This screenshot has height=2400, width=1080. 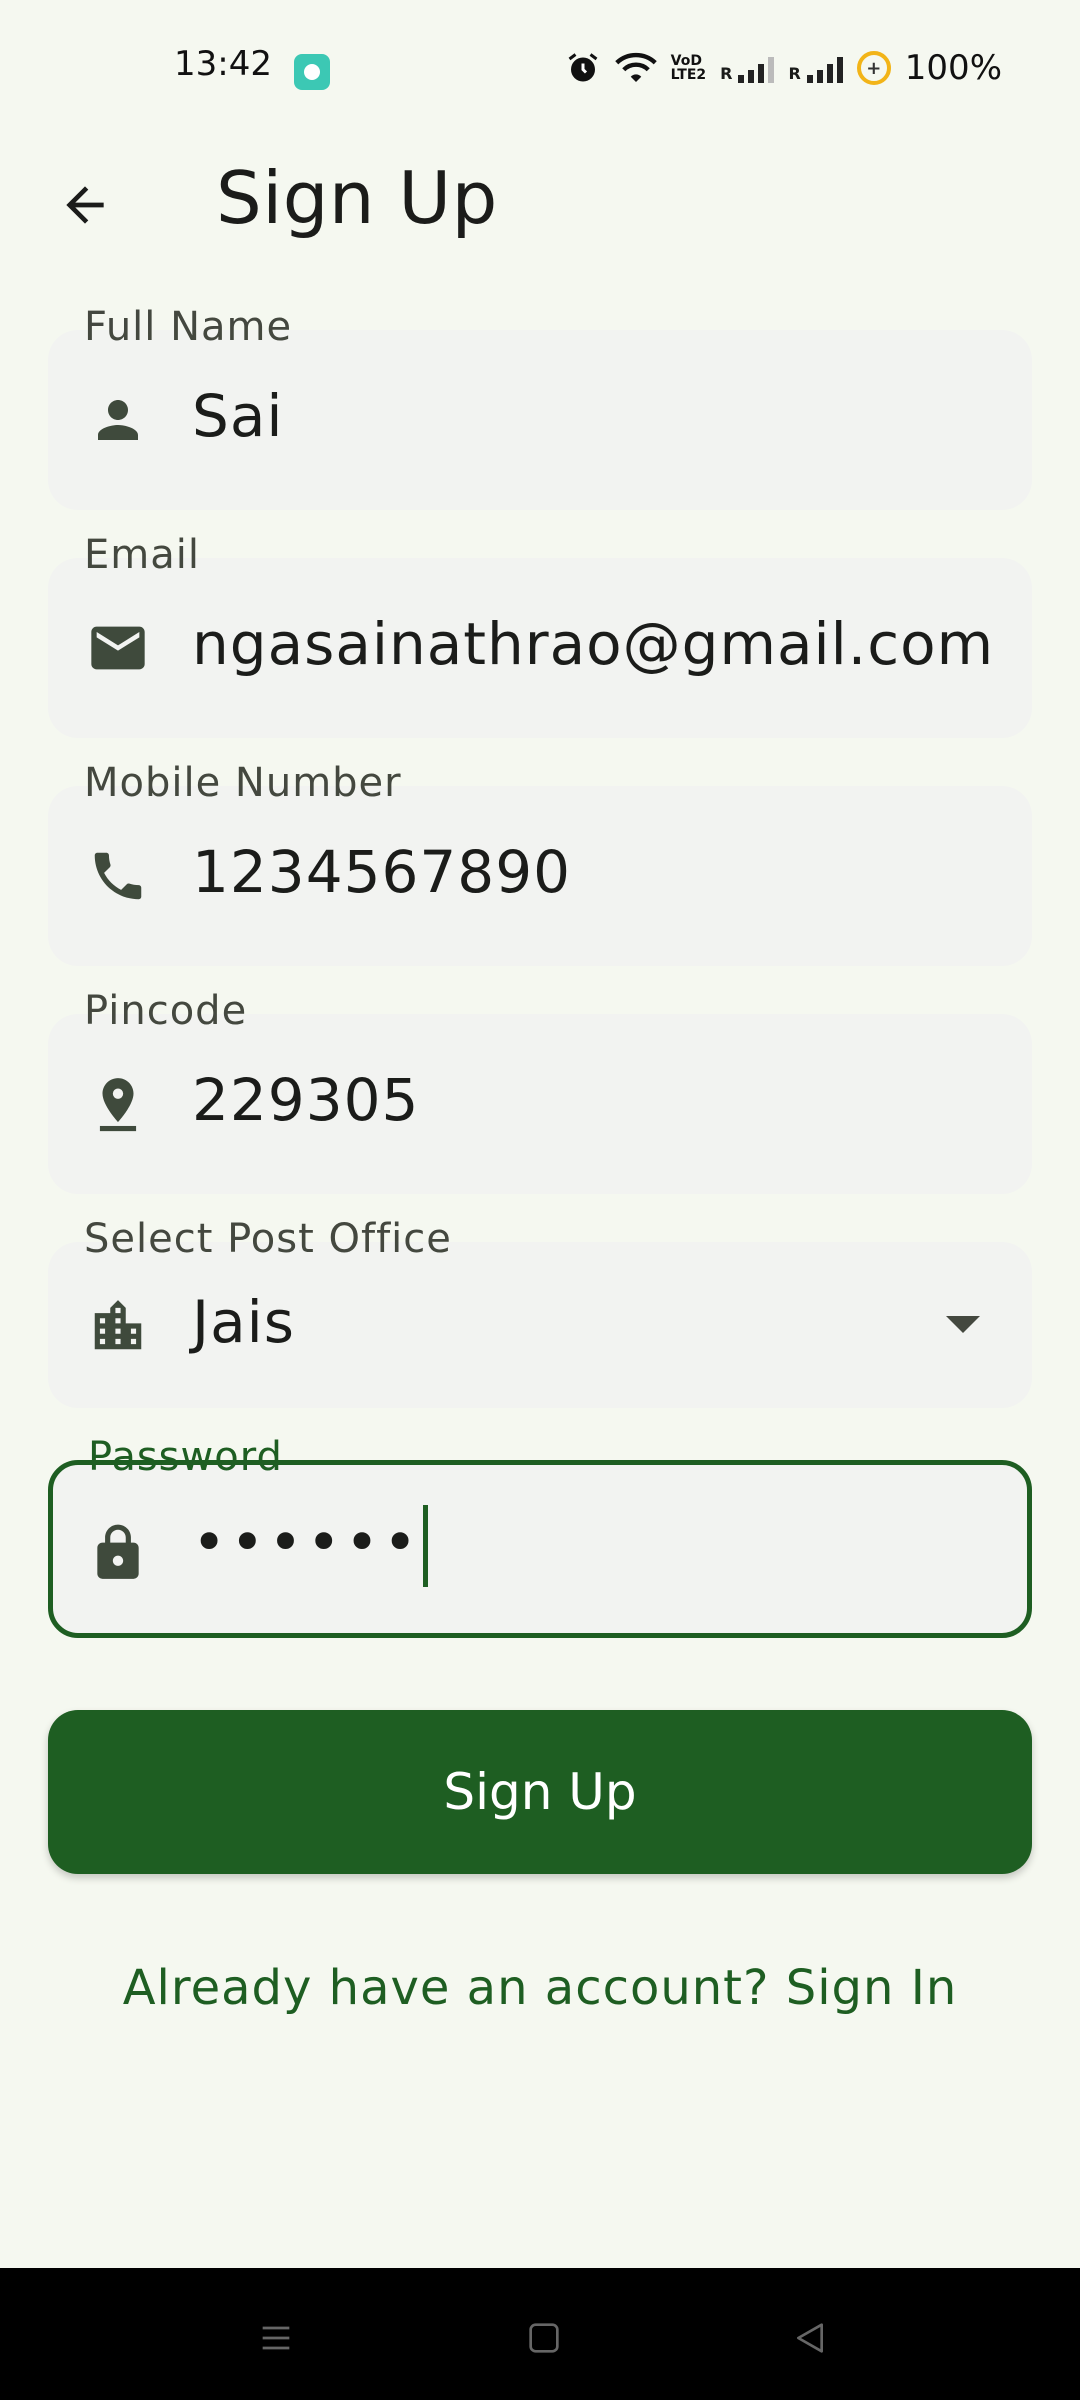 What do you see at coordinates (540, 1536) in the screenshot?
I see `password-field: Password ••••••` at bounding box center [540, 1536].